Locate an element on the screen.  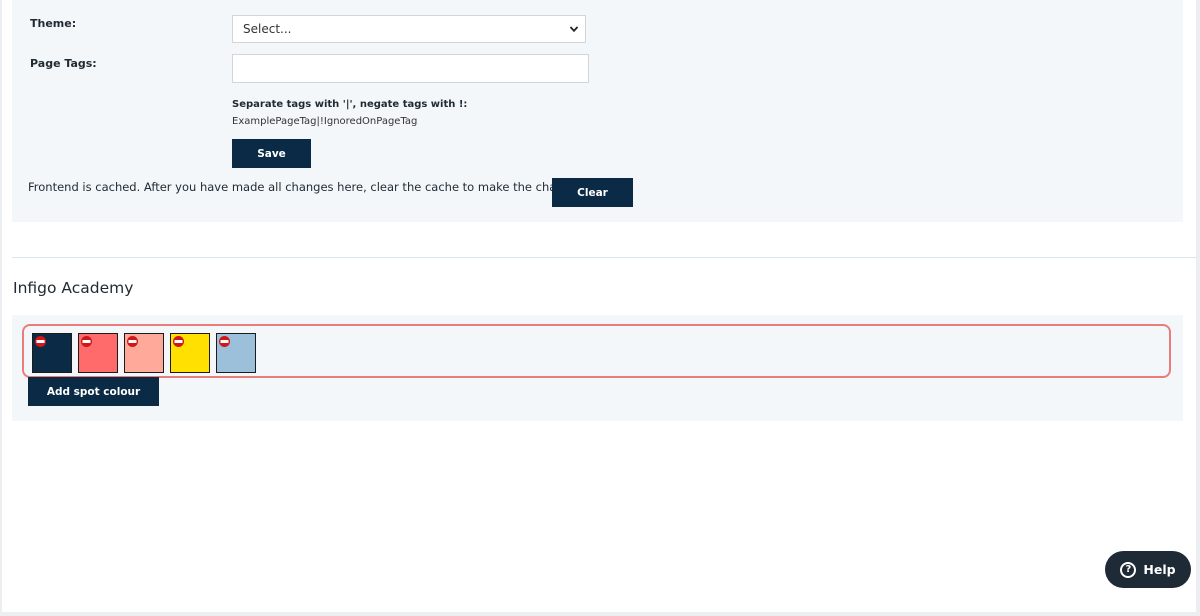
help-label: Help is located at coordinates (1159, 569).